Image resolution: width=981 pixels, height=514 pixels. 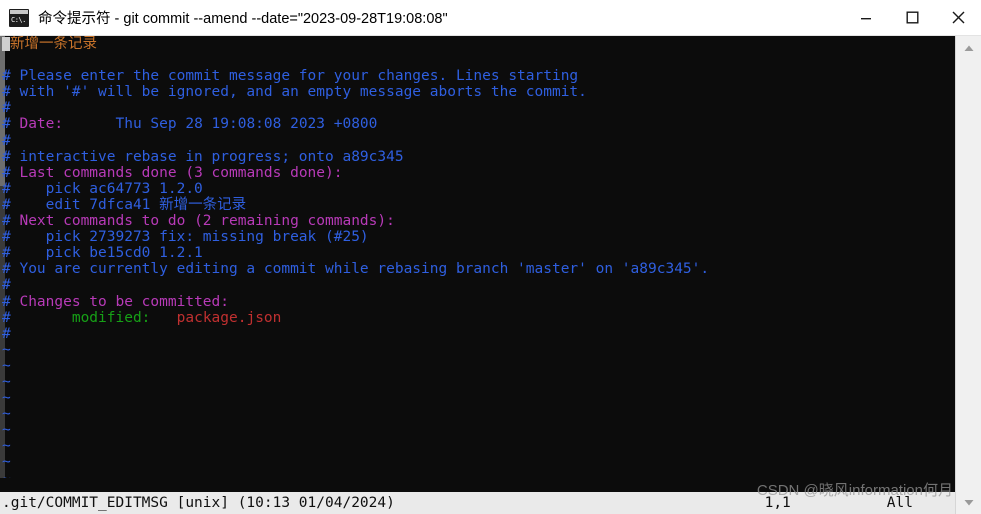 What do you see at coordinates (477, 366) in the screenshot?
I see `terminal-line-tilde-2: ~` at bounding box center [477, 366].